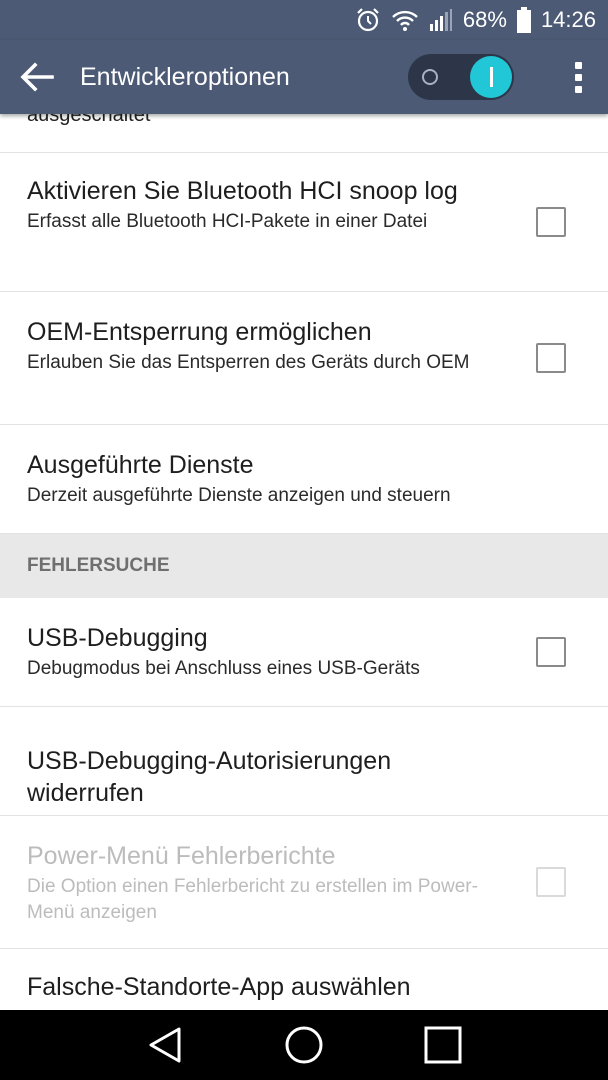 This screenshot has width=608, height=1080. What do you see at coordinates (405, 20) in the screenshot?
I see `wifi-icon` at bounding box center [405, 20].